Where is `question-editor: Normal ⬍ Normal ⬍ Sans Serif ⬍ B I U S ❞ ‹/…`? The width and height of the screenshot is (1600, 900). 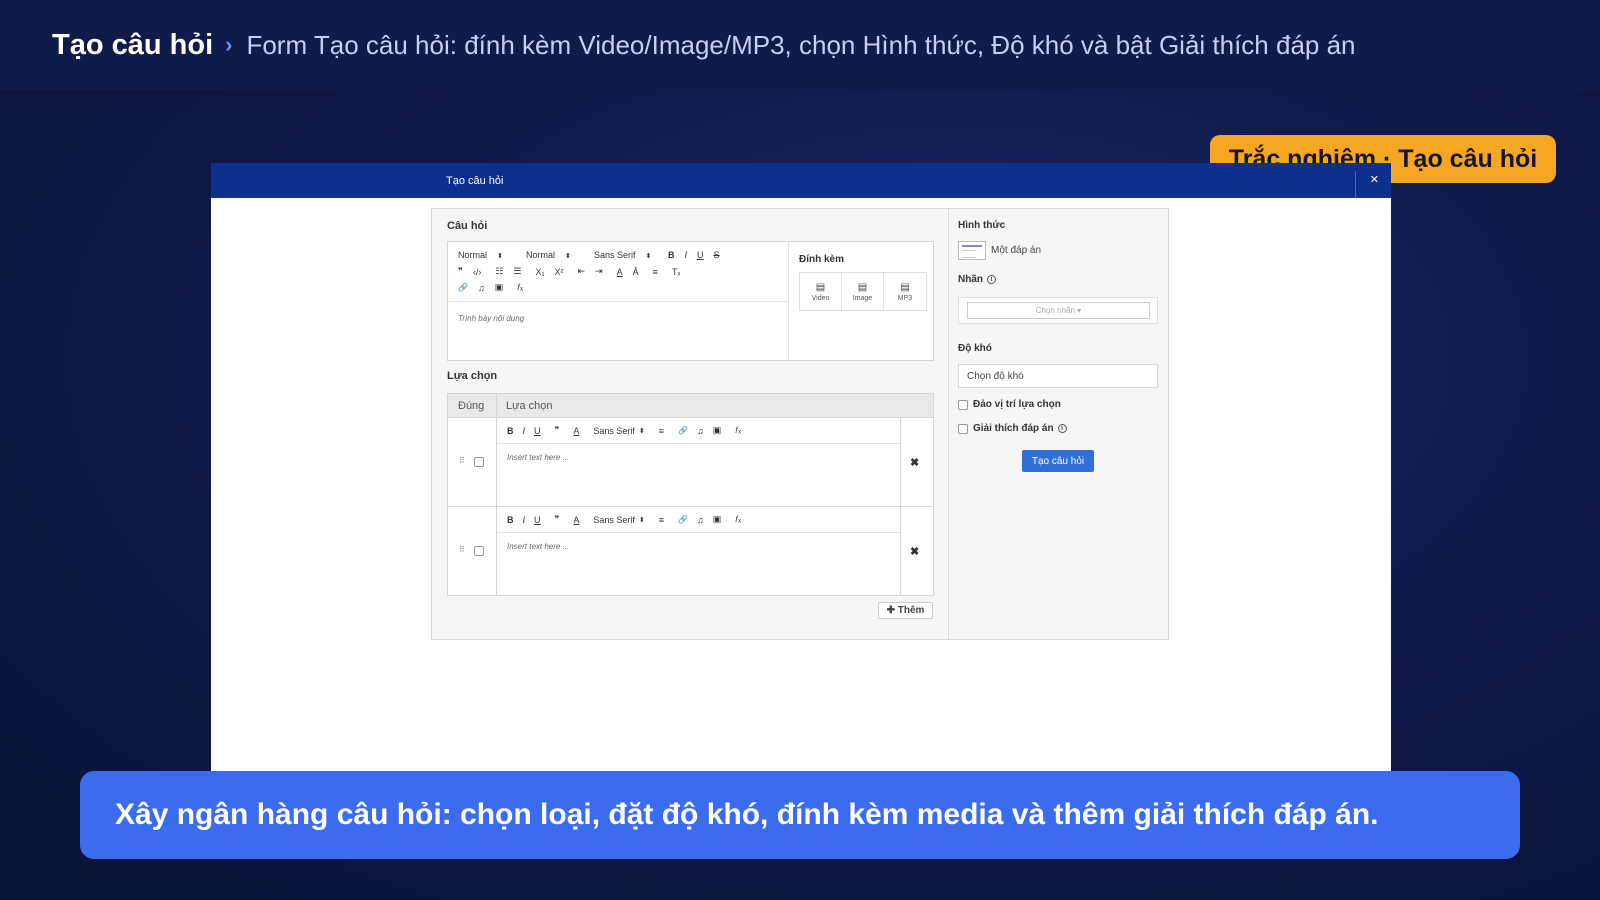
question-editor: Normal ⬍ Normal ⬍ Sans Serif ⬍ B I U S ❞ ‹/… is located at coordinates (690, 301).